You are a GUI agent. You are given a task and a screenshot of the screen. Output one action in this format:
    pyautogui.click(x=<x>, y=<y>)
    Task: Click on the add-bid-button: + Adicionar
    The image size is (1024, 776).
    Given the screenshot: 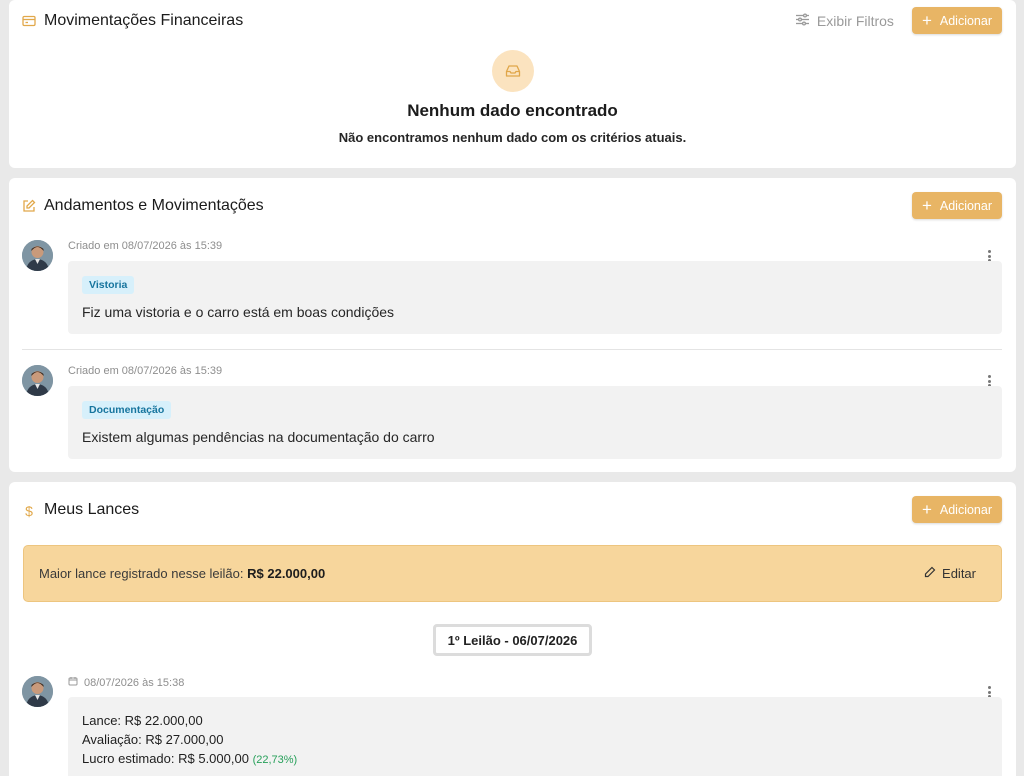 What is the action you would take?
    pyautogui.click(x=956, y=509)
    